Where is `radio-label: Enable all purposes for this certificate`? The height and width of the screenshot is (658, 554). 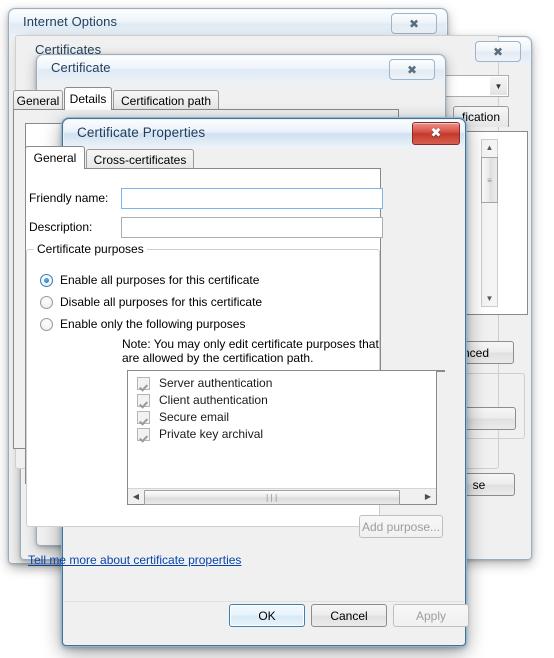
radio-label: Enable all purposes for this certificate is located at coordinates (160, 280).